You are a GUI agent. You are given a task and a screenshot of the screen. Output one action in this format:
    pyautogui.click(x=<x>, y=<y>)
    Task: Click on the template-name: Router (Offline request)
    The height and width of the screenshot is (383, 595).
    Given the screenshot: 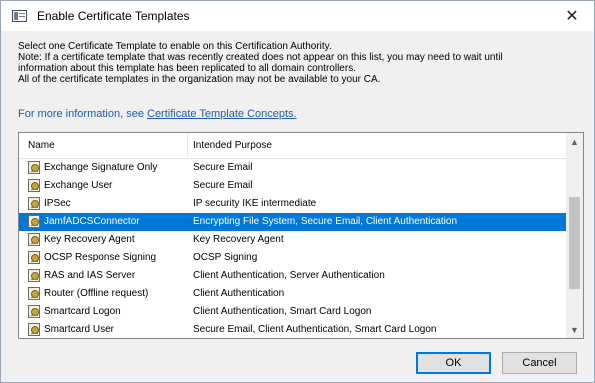 What is the action you would take?
    pyautogui.click(x=96, y=293)
    